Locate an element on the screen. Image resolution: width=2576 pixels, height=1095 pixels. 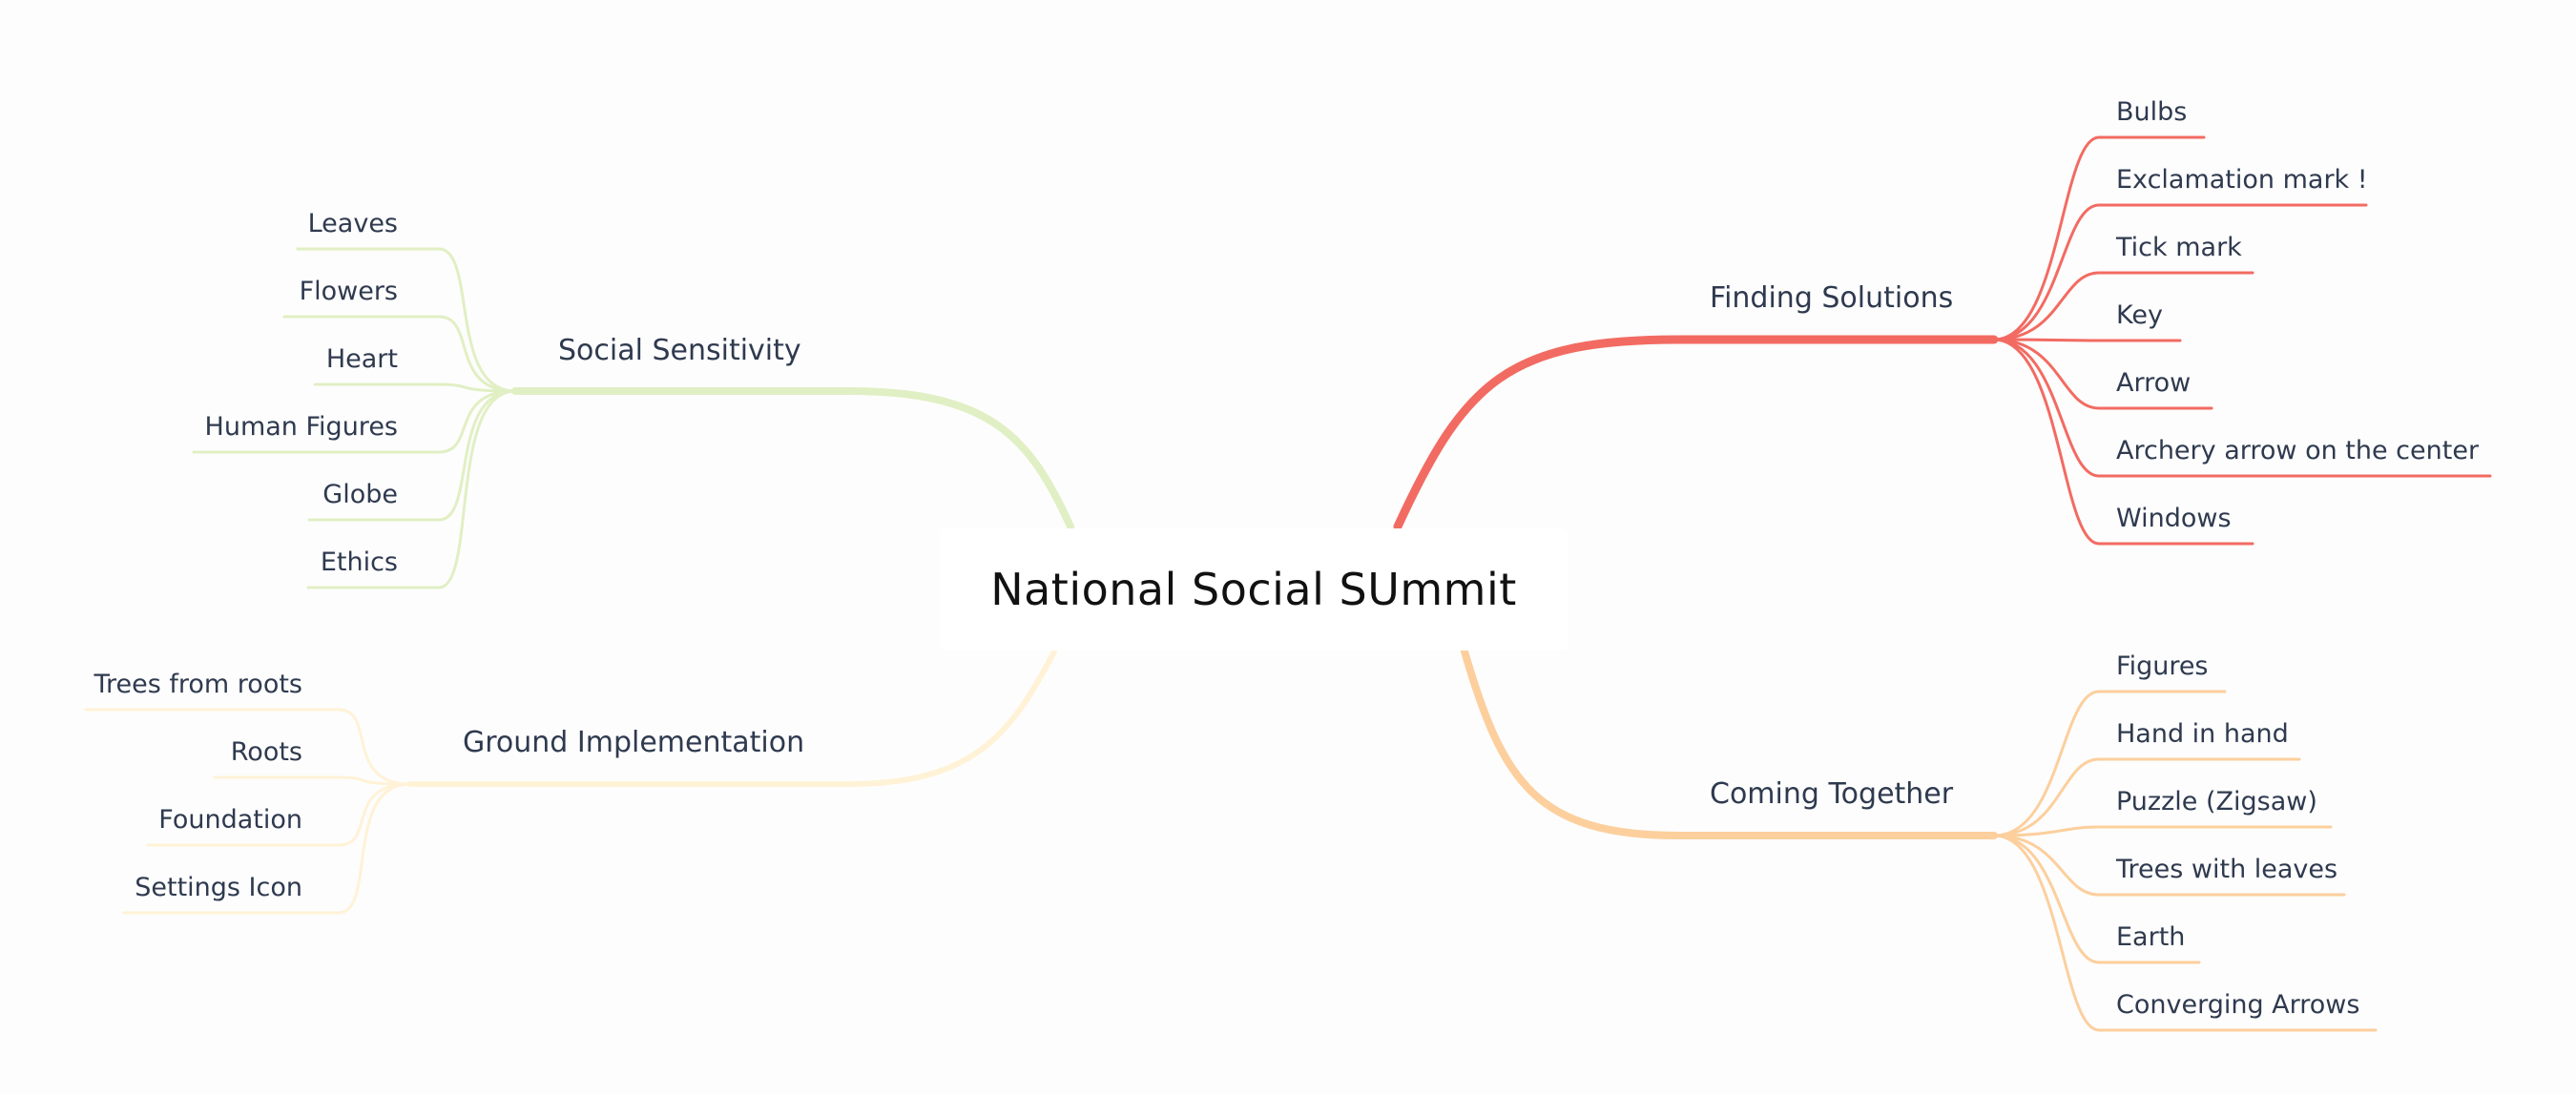
coming-together-subtopic: Trees with leaves is located at coordinates (2226, 869).